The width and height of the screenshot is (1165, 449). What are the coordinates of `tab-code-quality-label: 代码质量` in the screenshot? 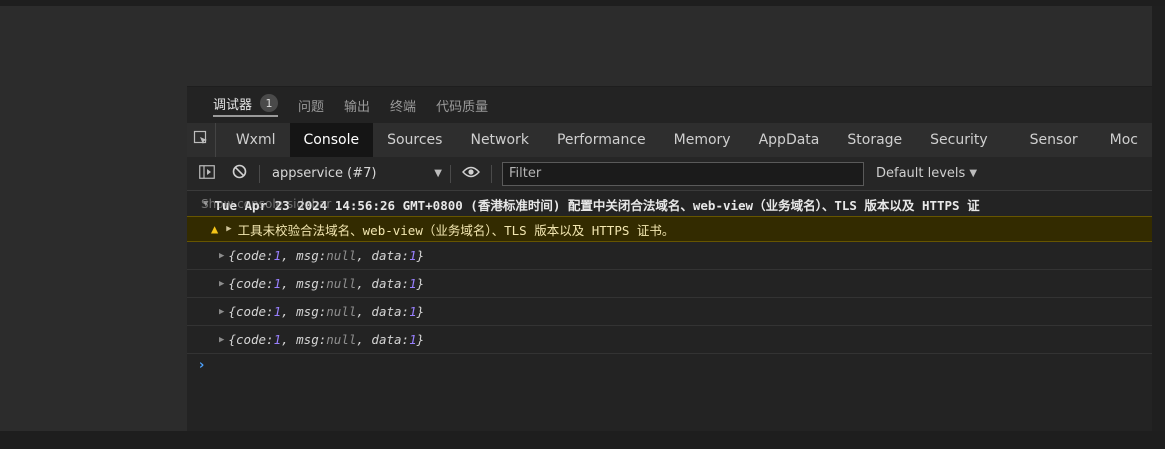 It's located at (462, 107).